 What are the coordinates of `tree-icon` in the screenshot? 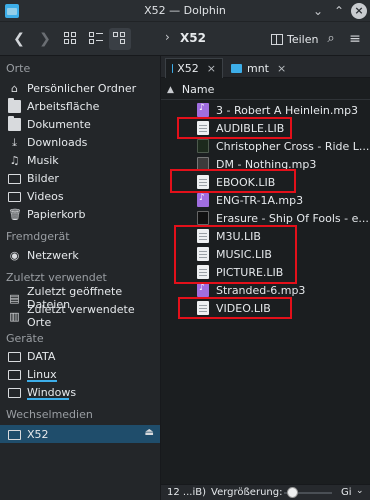 It's located at (120, 39).